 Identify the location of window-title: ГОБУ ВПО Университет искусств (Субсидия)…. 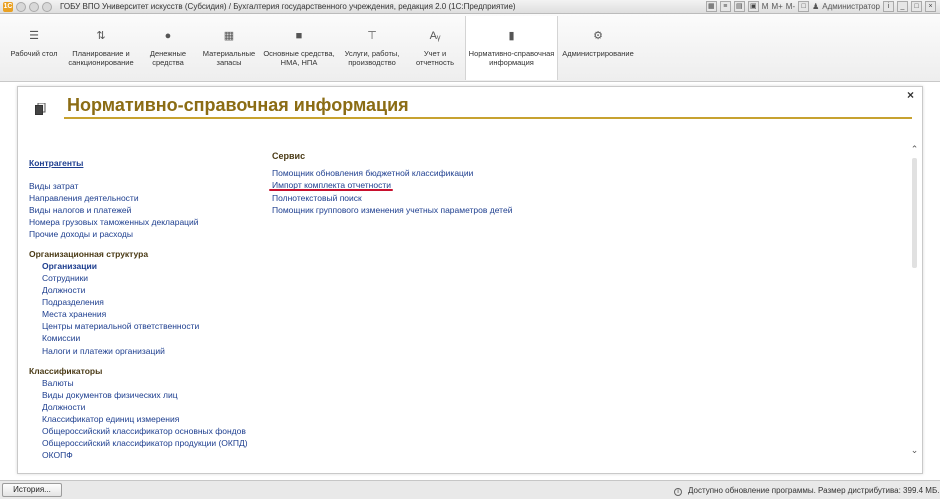
(288, 6).